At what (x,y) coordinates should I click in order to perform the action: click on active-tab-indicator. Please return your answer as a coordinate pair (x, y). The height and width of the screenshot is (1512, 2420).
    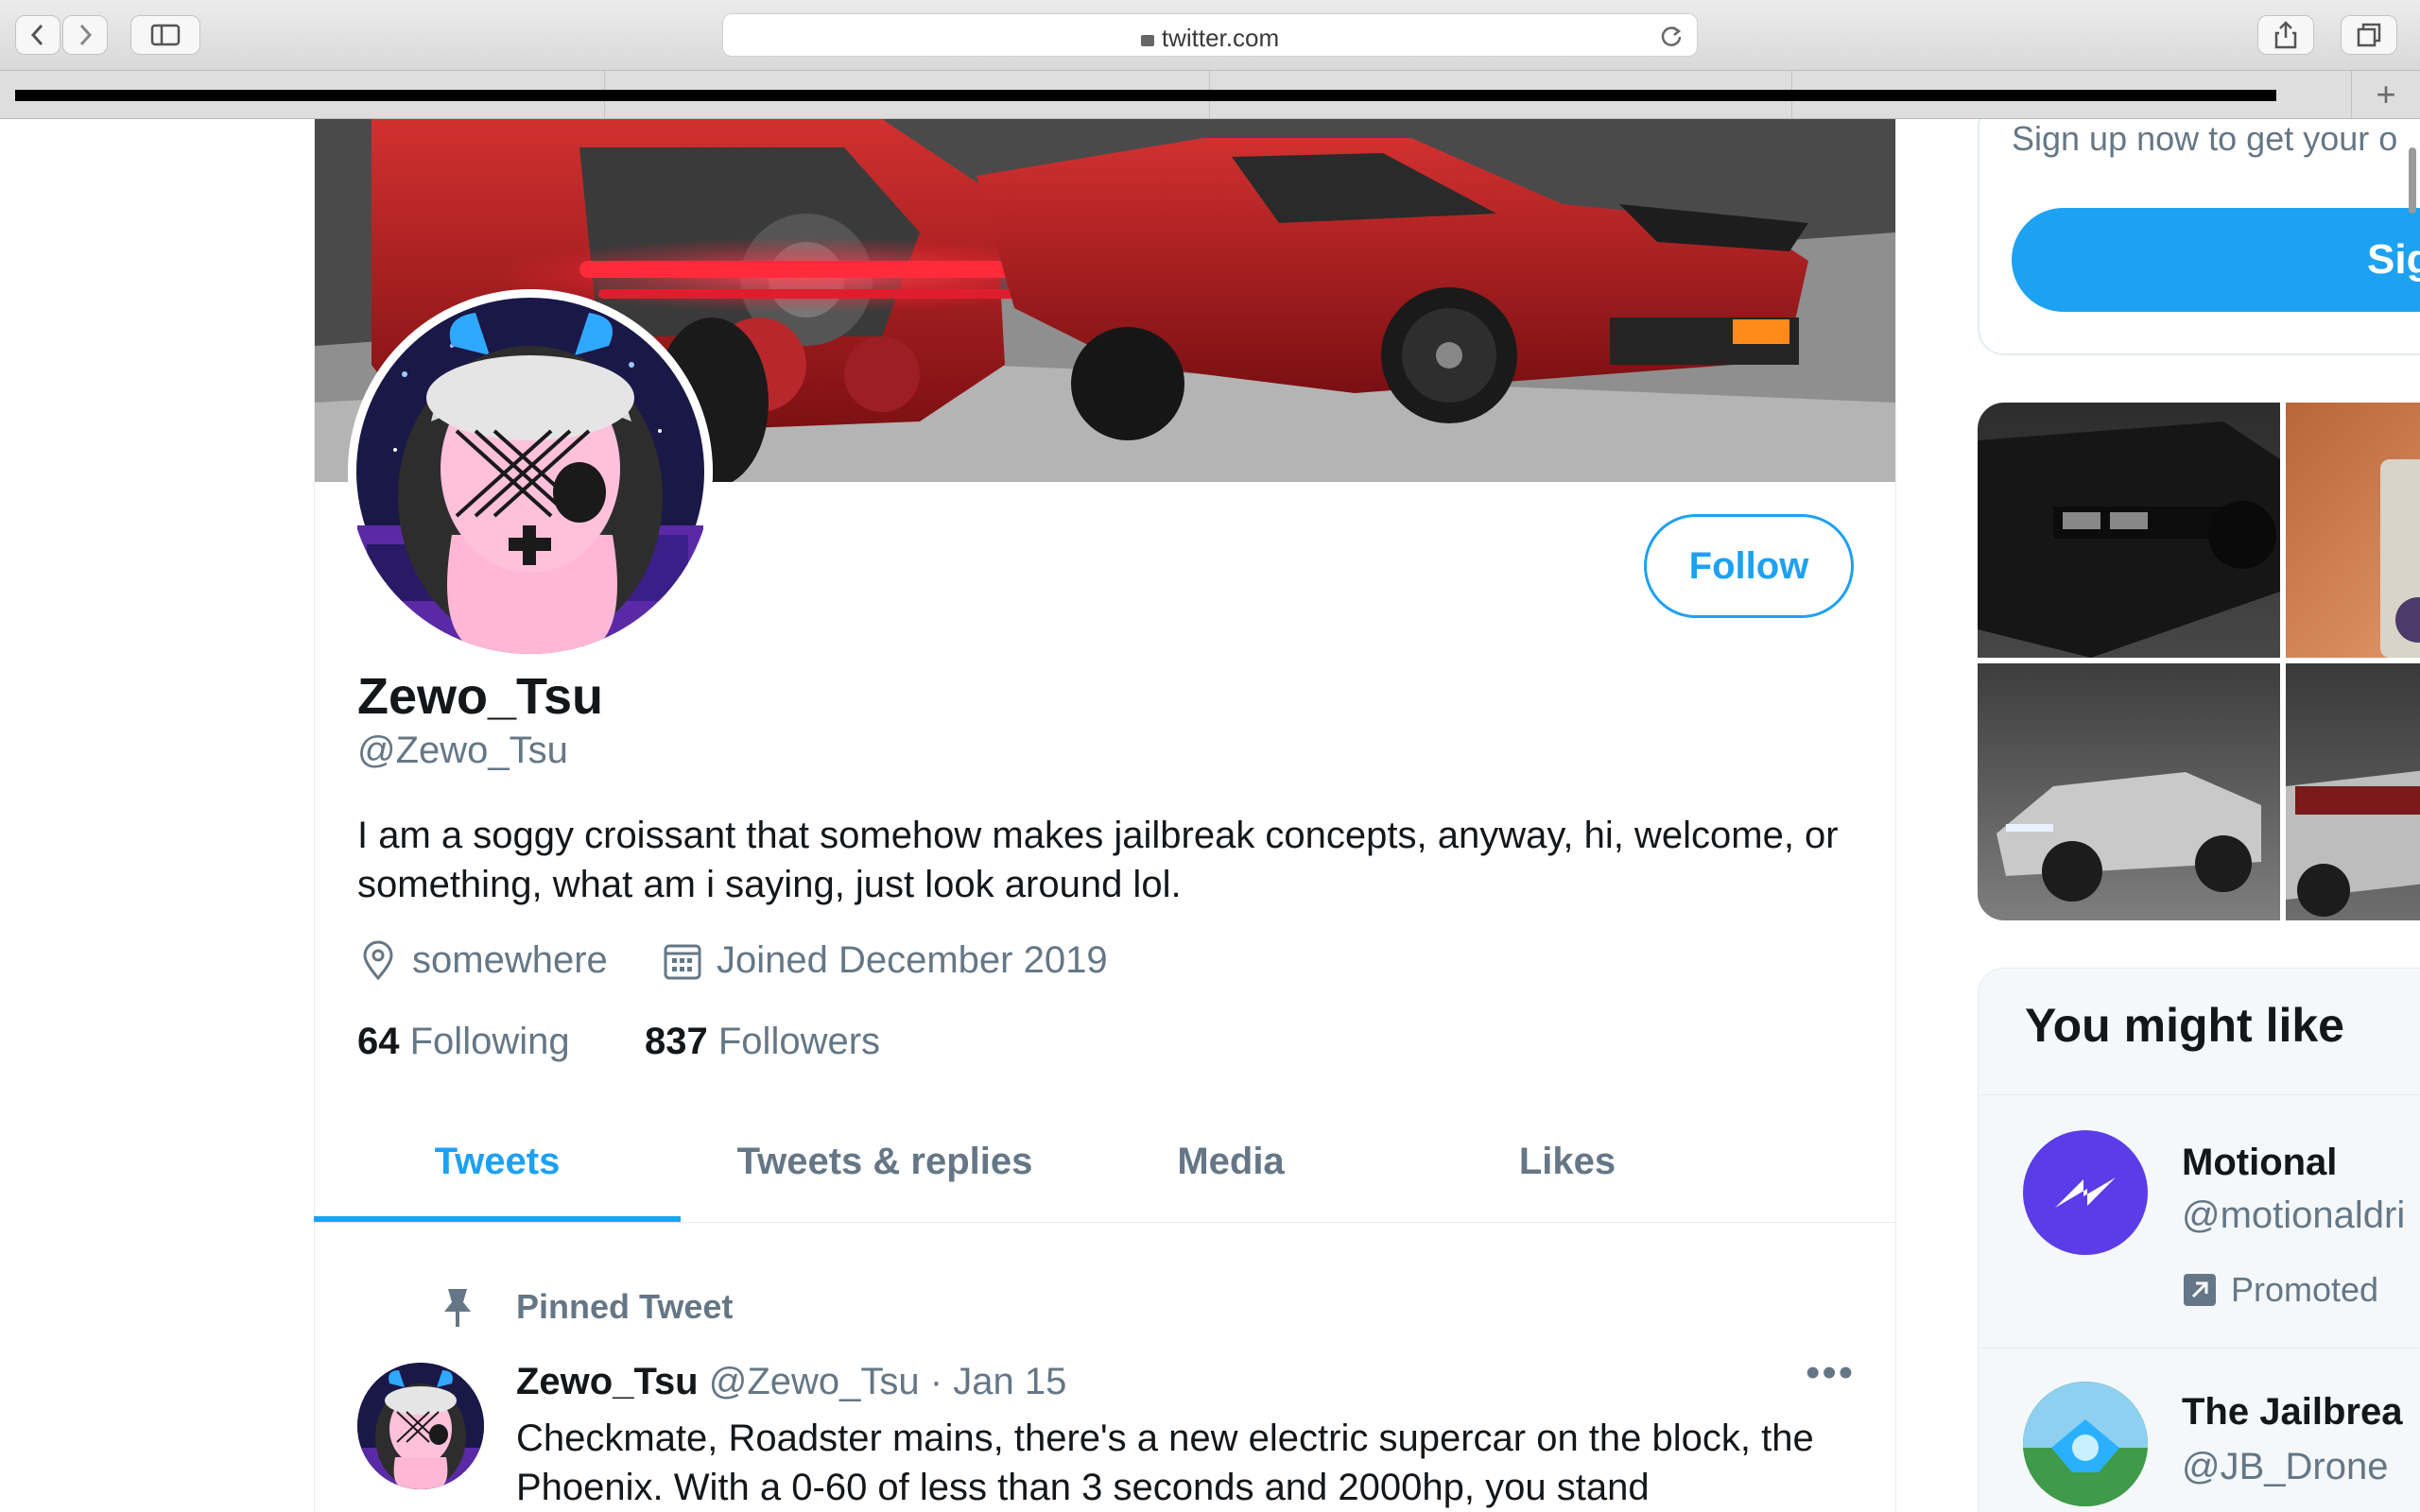
    Looking at the image, I should click on (497, 1219).